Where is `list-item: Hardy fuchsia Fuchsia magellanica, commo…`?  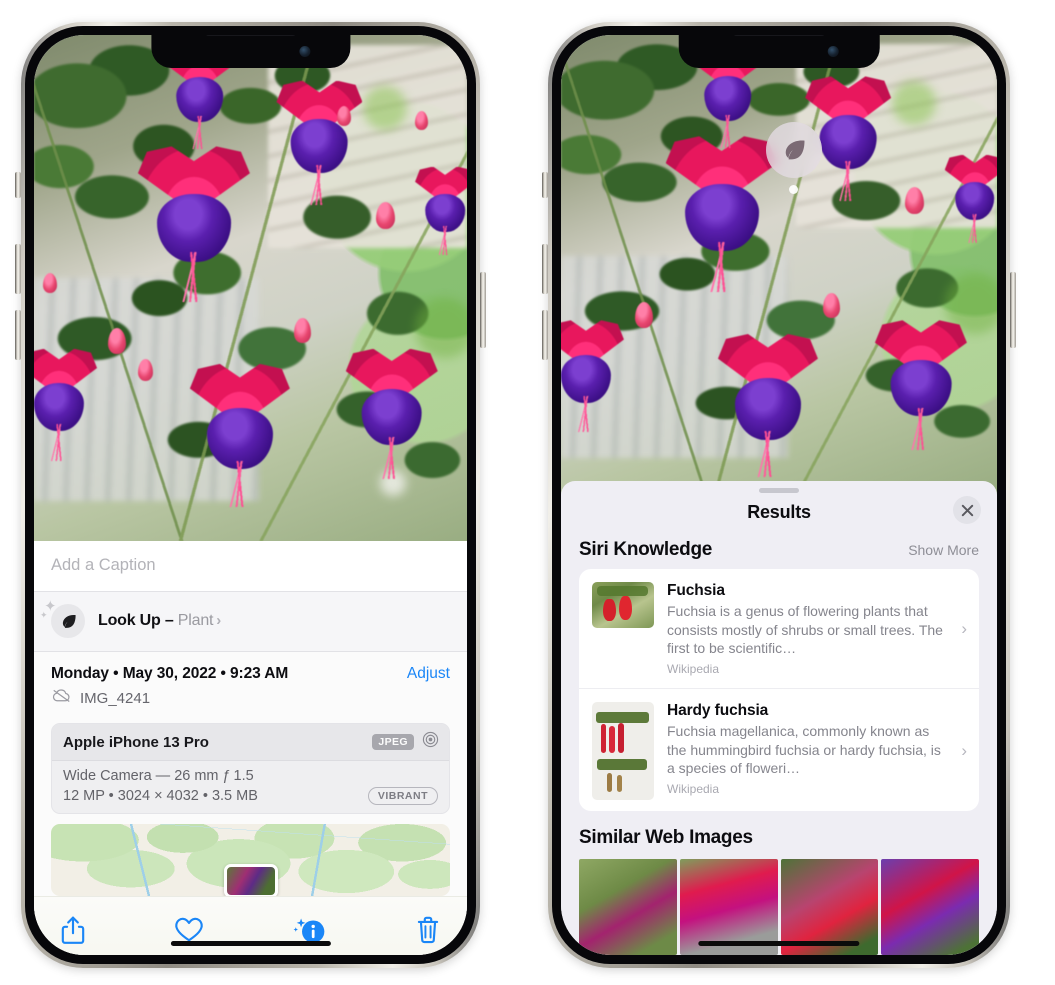
list-item: Hardy fuchsia Fuchsia magellanica, commo… is located at coordinates (779, 749).